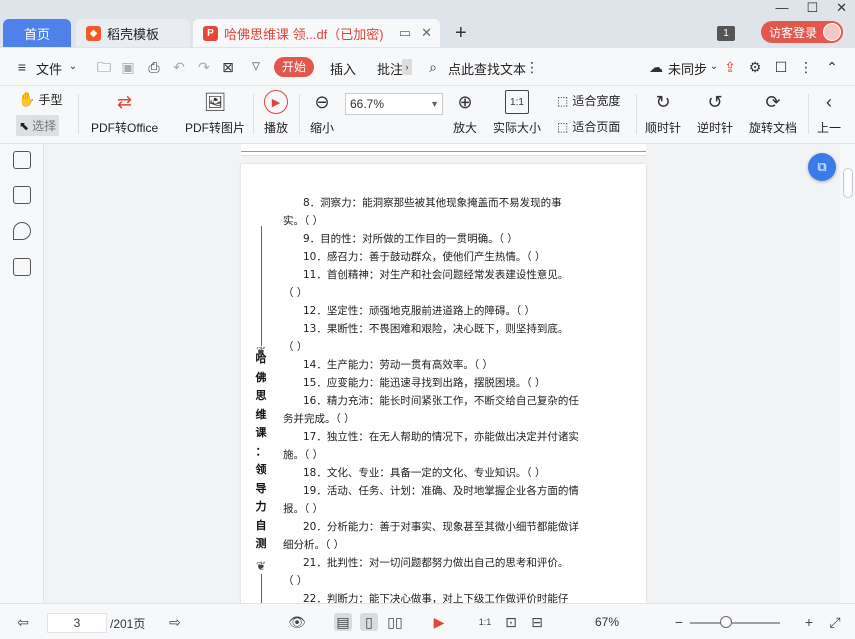  What do you see at coordinates (679, 622) in the screenshot?
I see `zoom-out-minus-icon: −` at bounding box center [679, 622].